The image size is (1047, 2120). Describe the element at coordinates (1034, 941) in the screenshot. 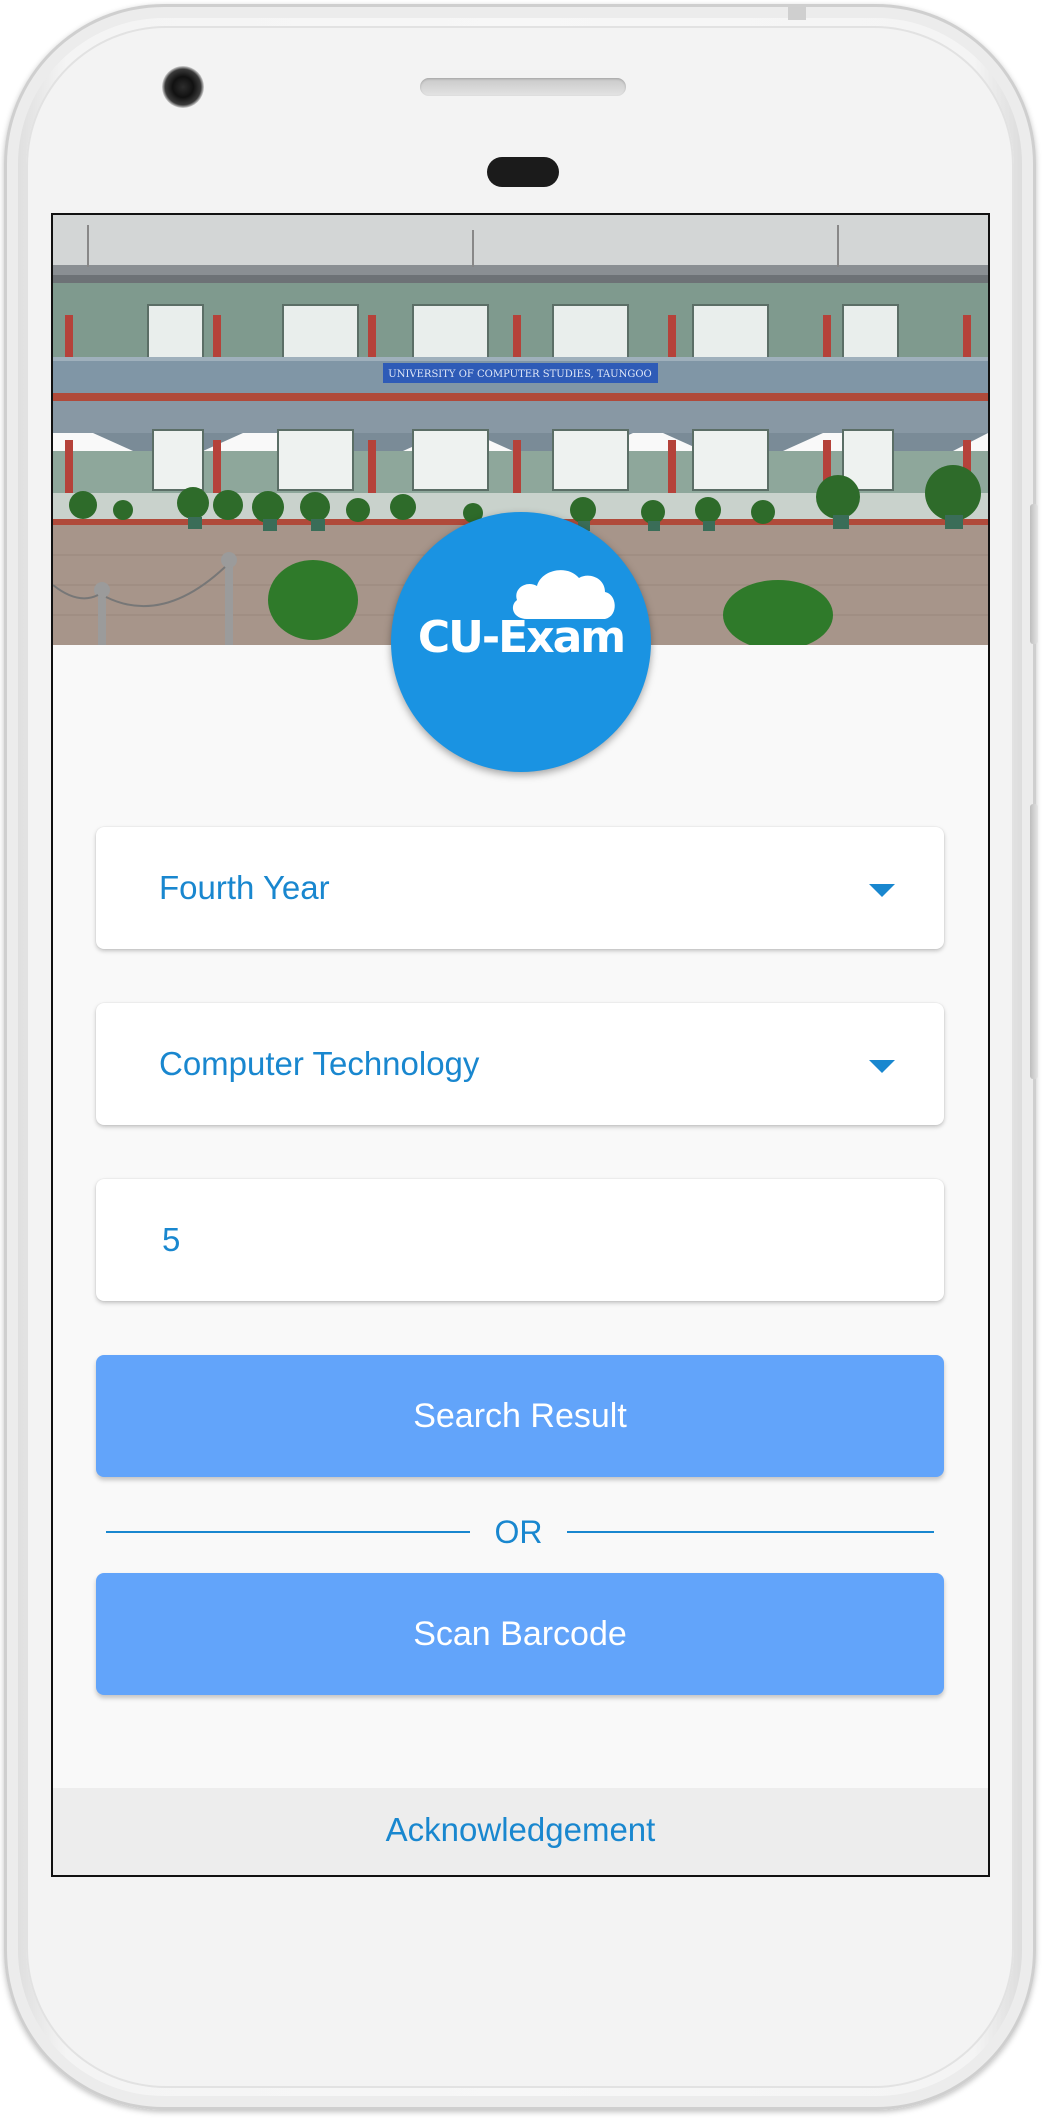

I see `volume-button` at that location.